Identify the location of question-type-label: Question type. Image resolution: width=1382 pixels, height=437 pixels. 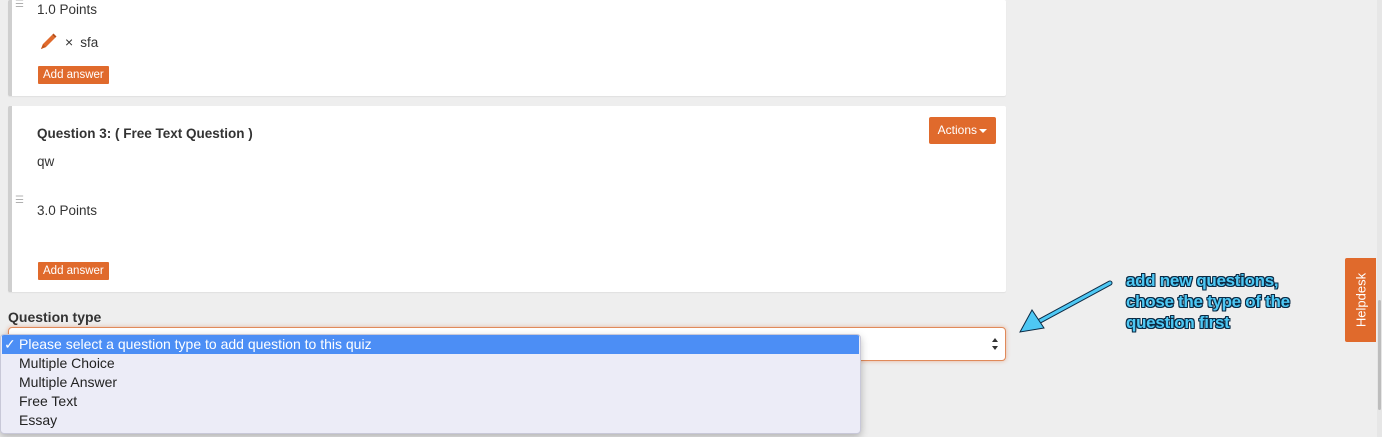
(55, 317).